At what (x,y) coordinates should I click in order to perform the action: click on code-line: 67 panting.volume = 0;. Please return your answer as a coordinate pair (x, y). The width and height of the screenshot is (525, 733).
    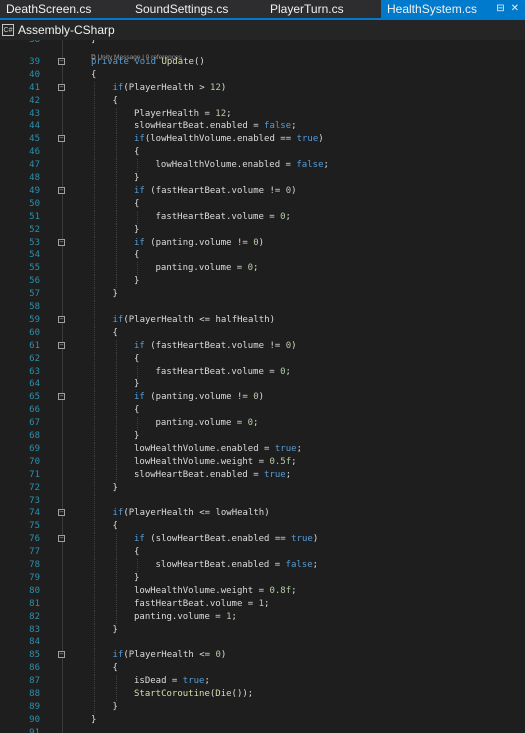
    Looking at the image, I should click on (262, 424).